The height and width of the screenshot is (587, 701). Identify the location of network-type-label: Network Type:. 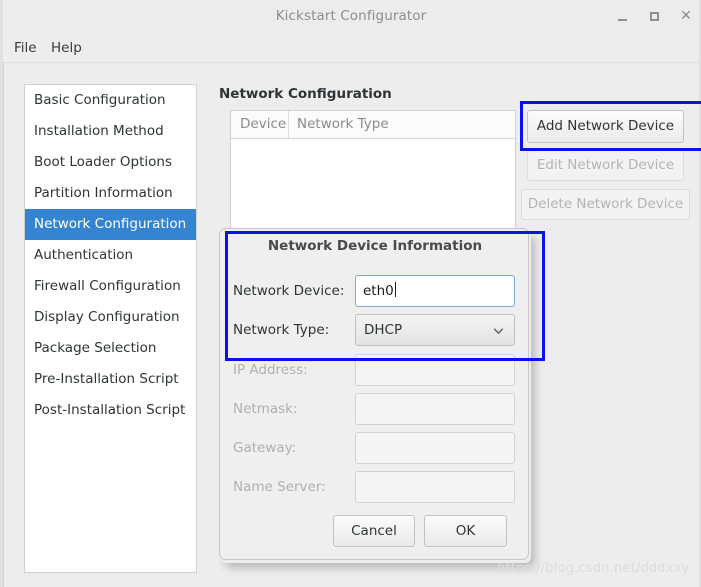
(281, 330).